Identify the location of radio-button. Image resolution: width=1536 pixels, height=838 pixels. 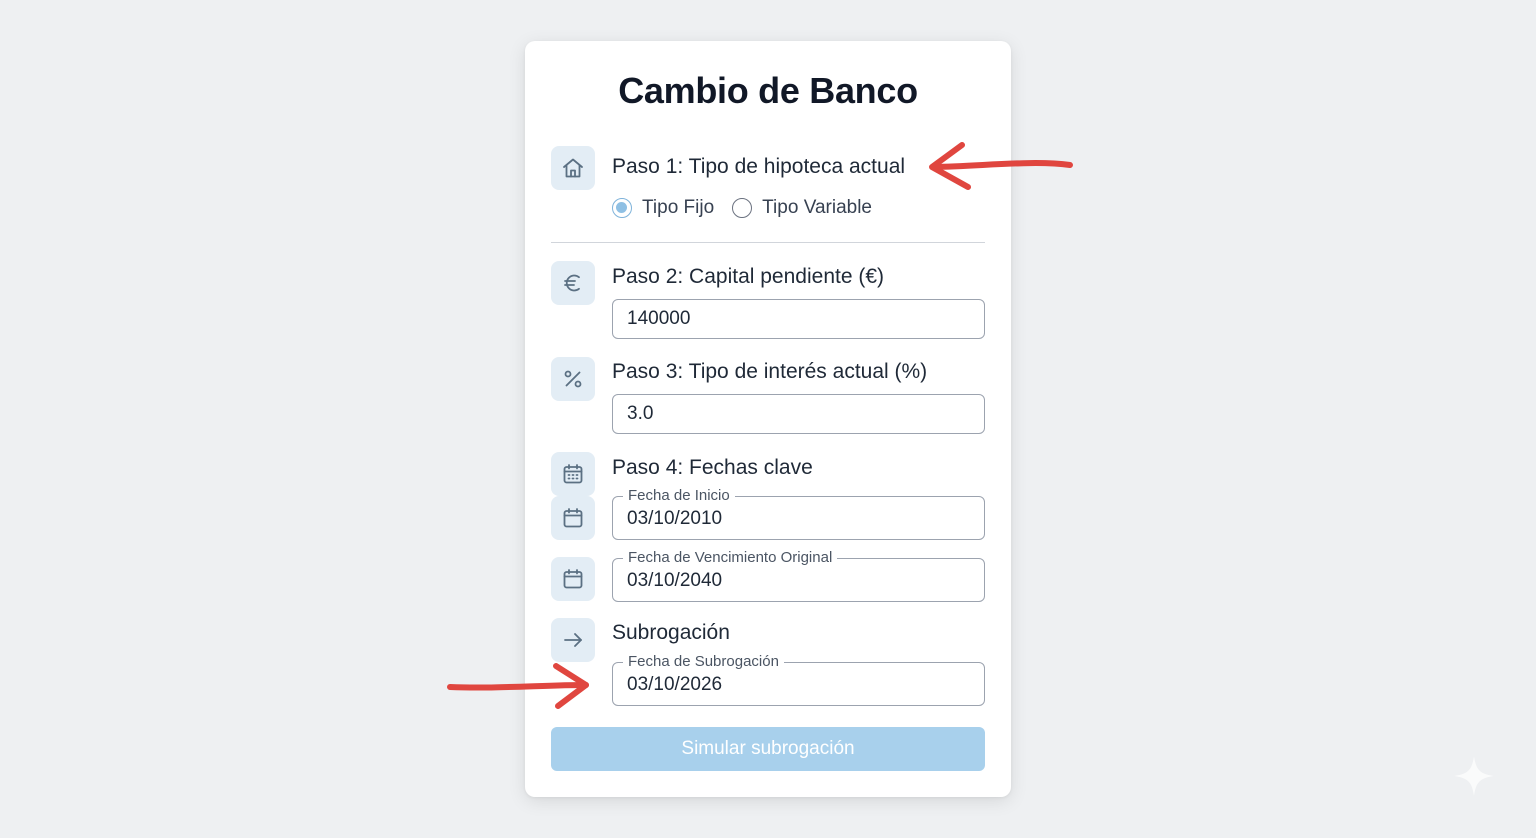
(742, 208).